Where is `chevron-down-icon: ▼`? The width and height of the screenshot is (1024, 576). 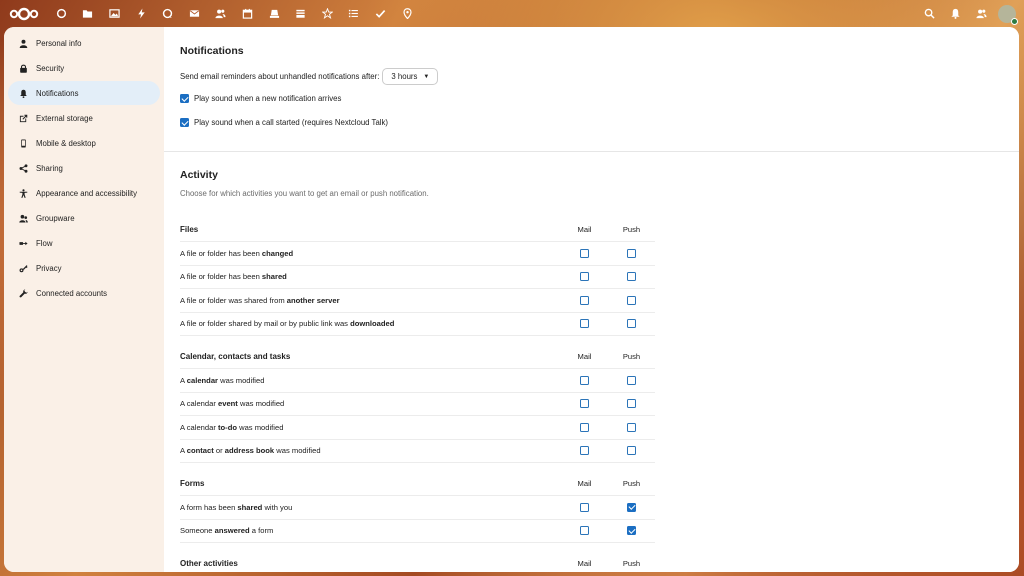
chevron-down-icon: ▼ is located at coordinates (426, 76).